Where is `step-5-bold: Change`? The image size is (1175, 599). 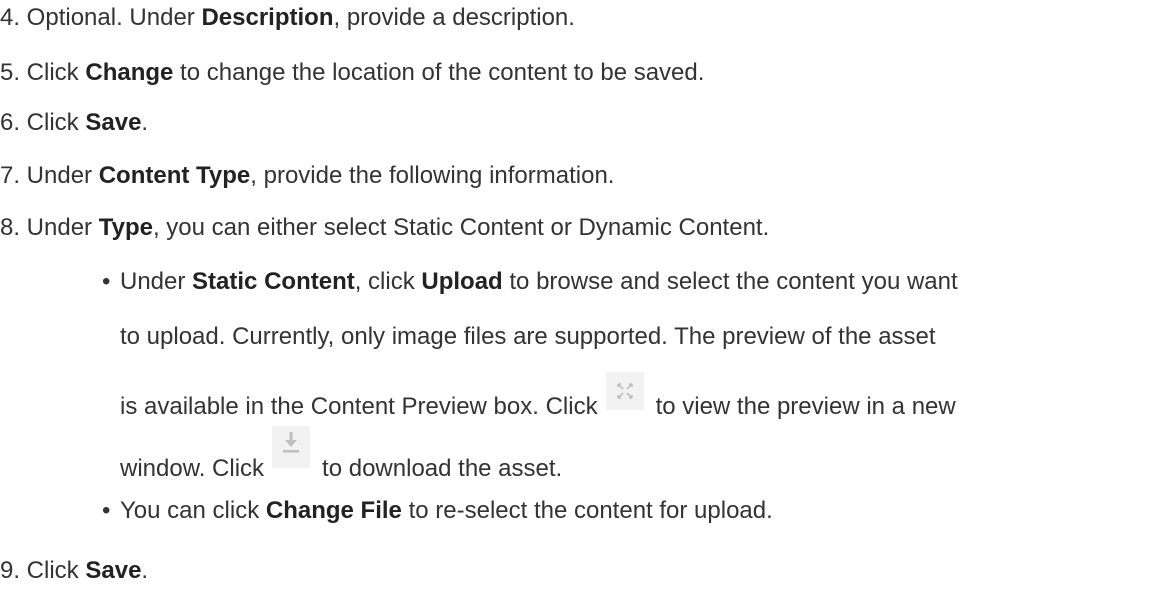
step-5-bold: Change is located at coordinates (129, 72).